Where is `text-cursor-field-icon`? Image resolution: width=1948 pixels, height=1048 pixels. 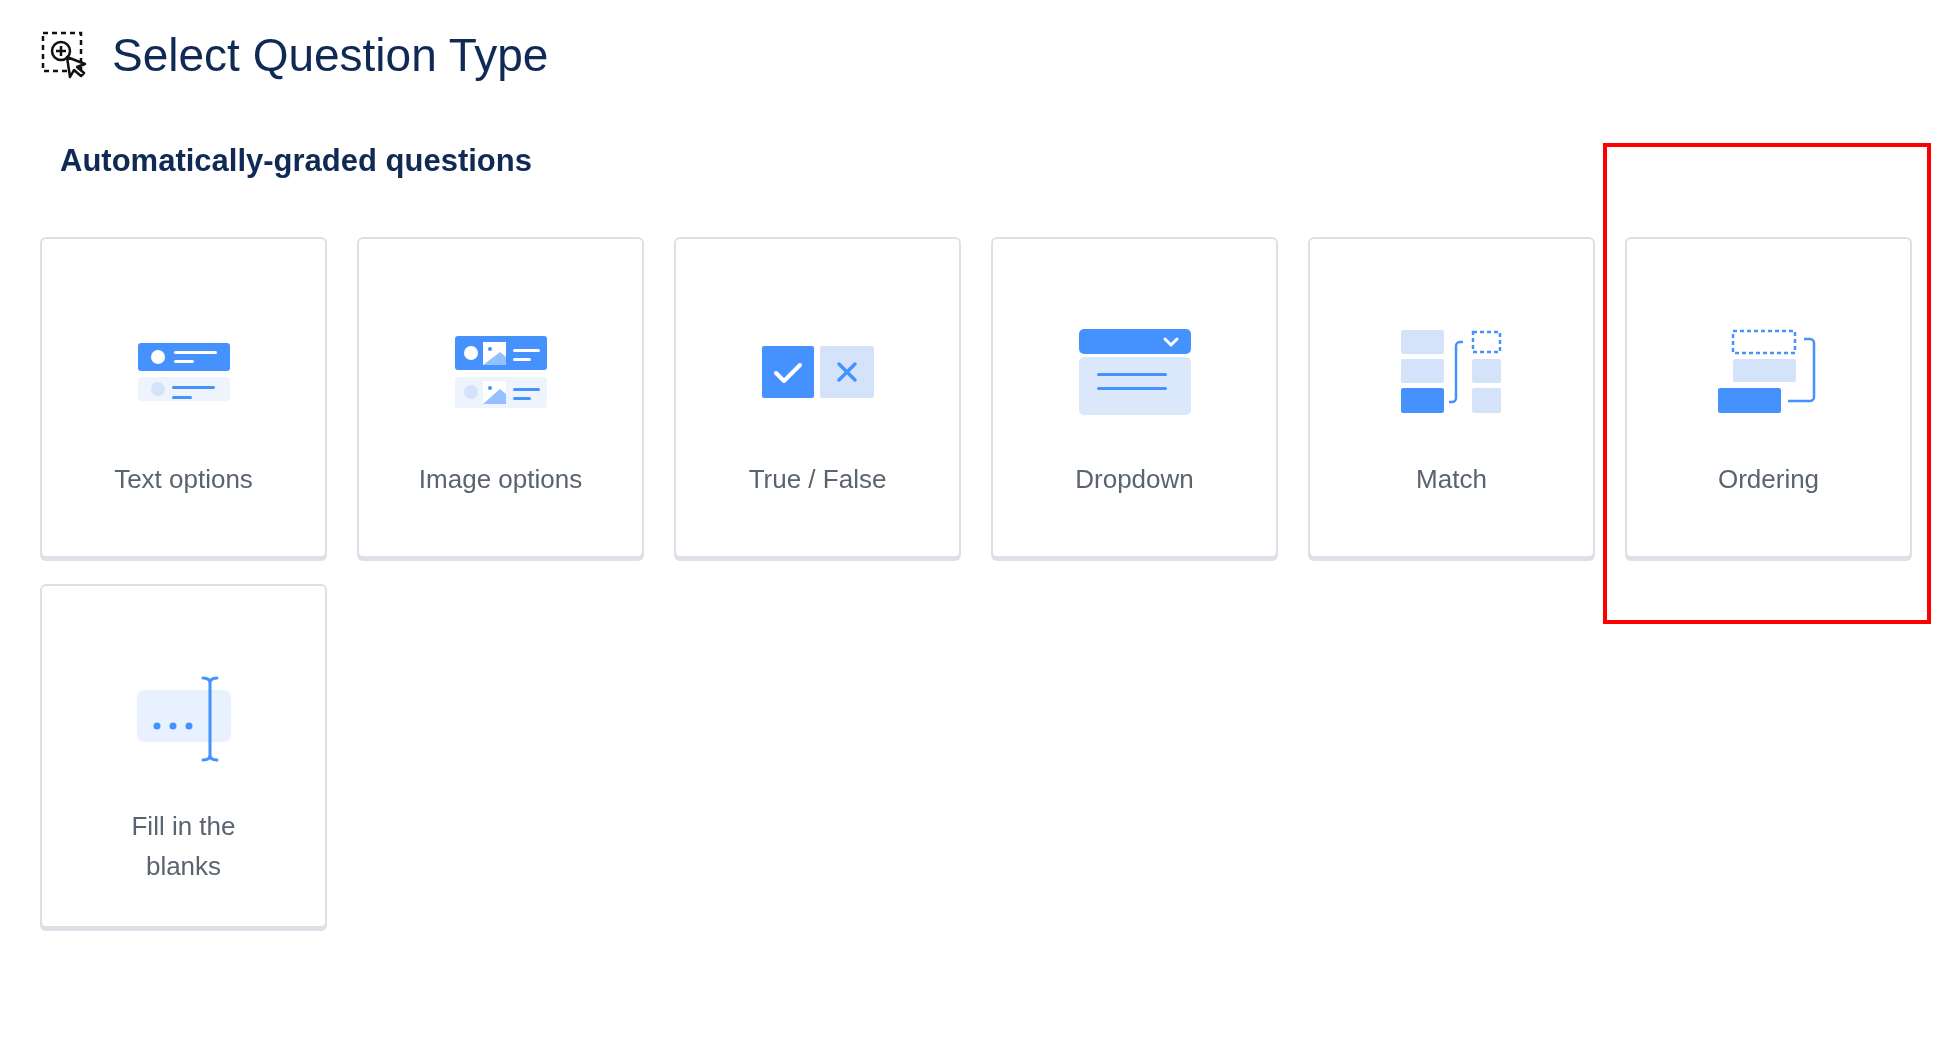 text-cursor-field-icon is located at coordinates (183, 718).